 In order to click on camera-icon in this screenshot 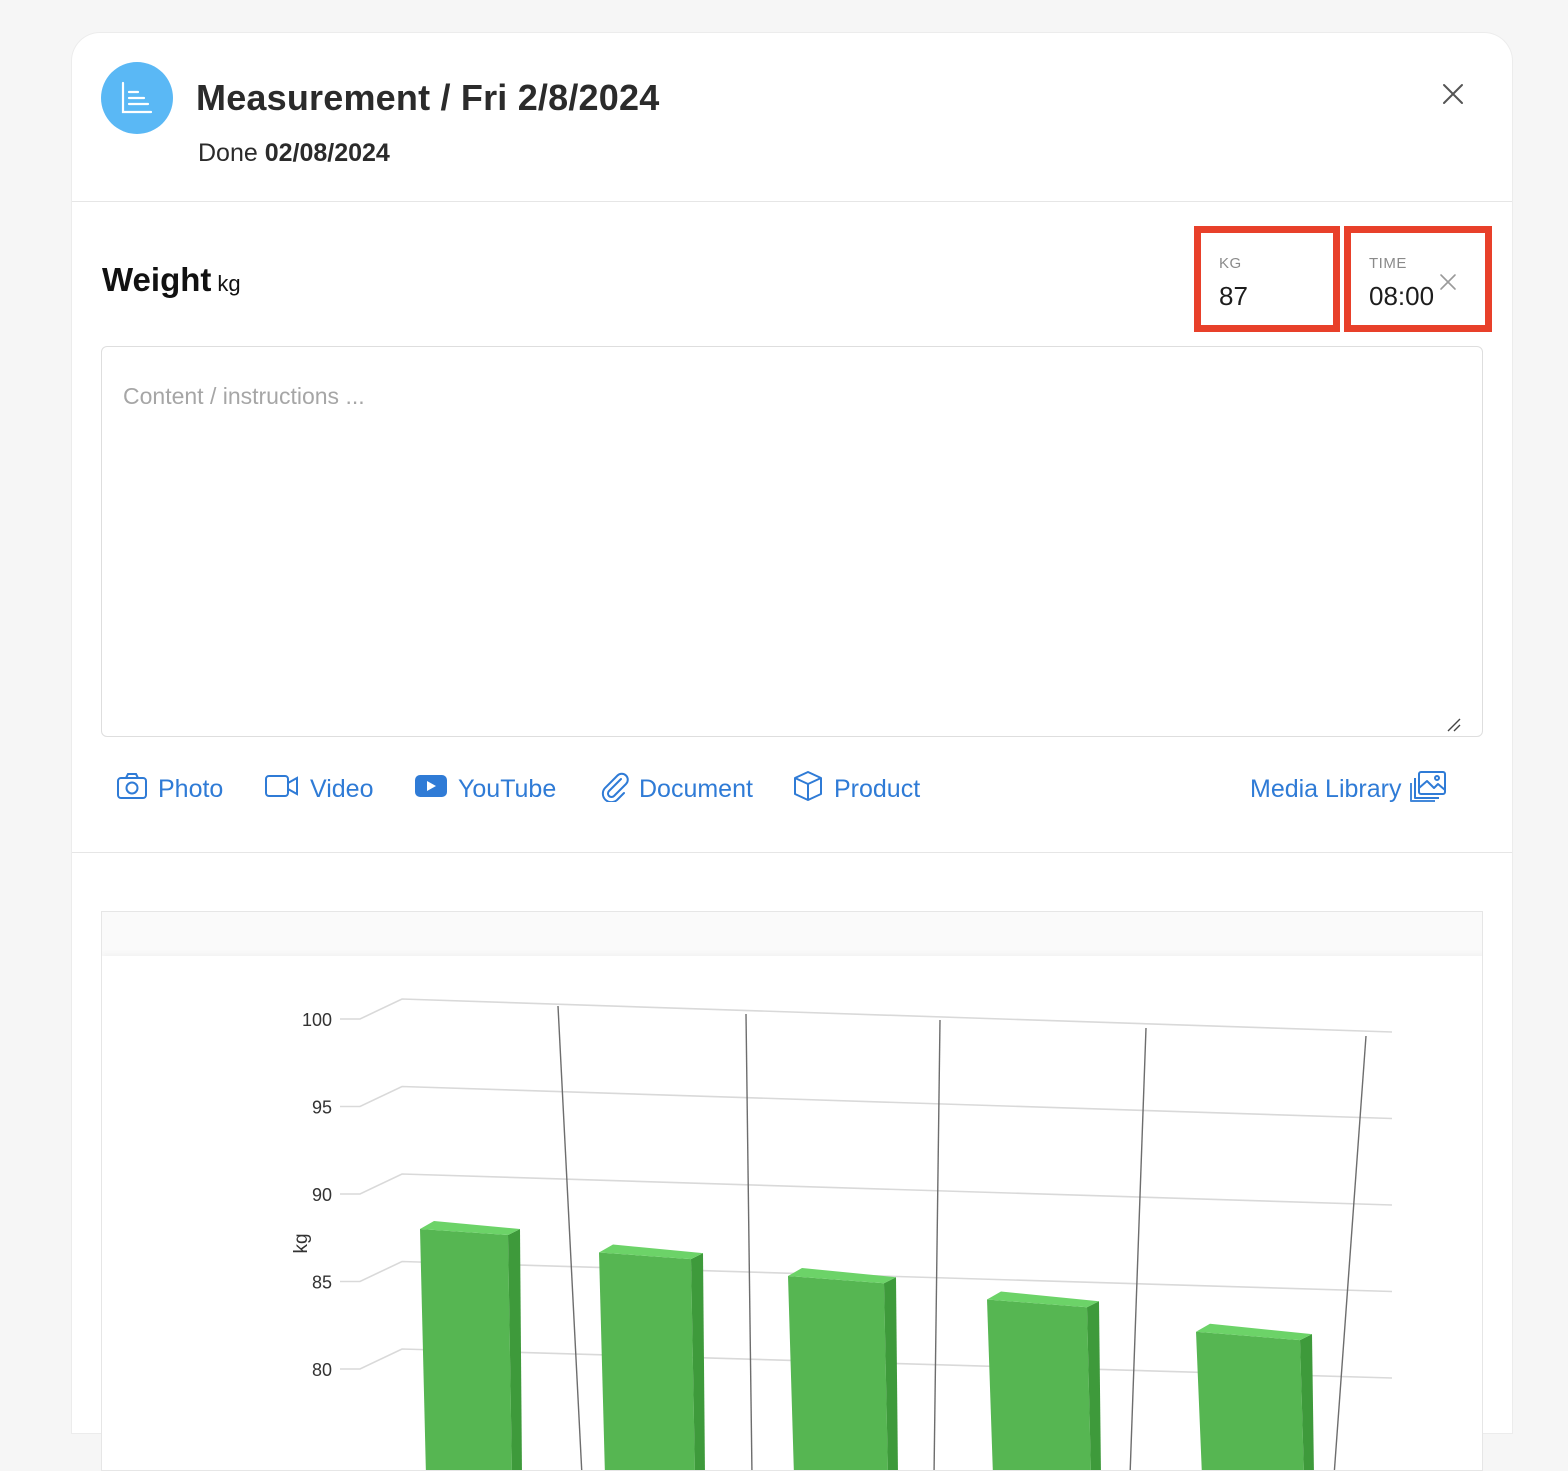, I will do `click(137, 789)`.